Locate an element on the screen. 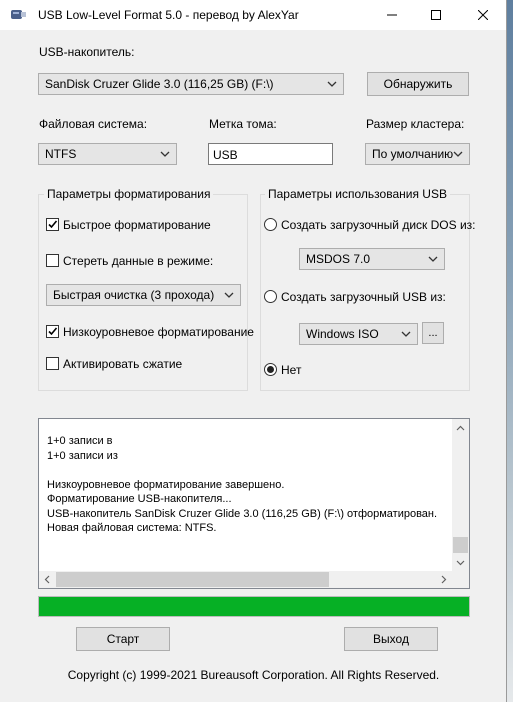 This screenshot has width=513, height=702. radio-selected-dot is located at coordinates (270, 369).